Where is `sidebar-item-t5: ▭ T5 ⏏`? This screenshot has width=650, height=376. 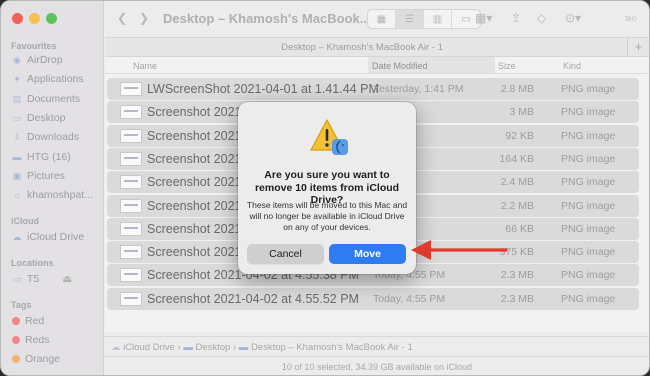
sidebar-item-t5: ▭ T5 ⏏ is located at coordinates (42, 279).